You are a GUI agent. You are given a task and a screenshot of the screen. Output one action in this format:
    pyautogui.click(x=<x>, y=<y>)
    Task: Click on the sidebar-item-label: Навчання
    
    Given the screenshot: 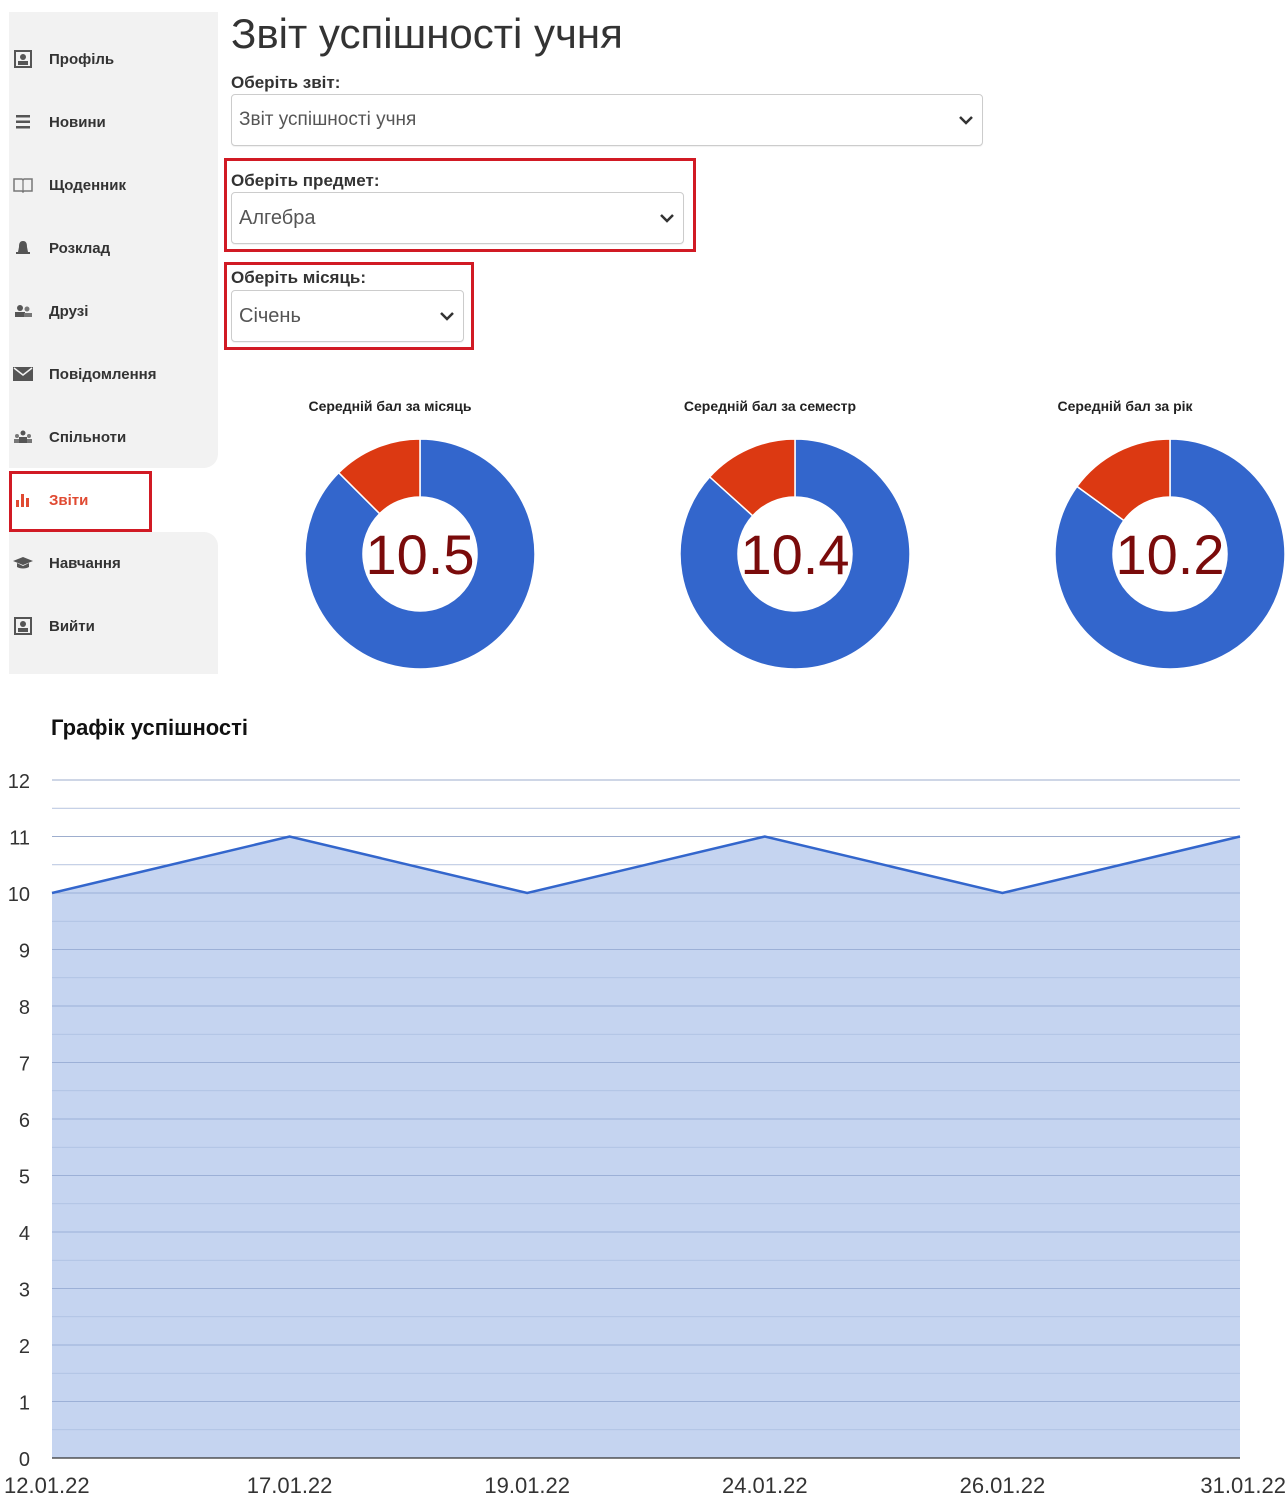 What is the action you would take?
    pyautogui.click(x=85, y=563)
    